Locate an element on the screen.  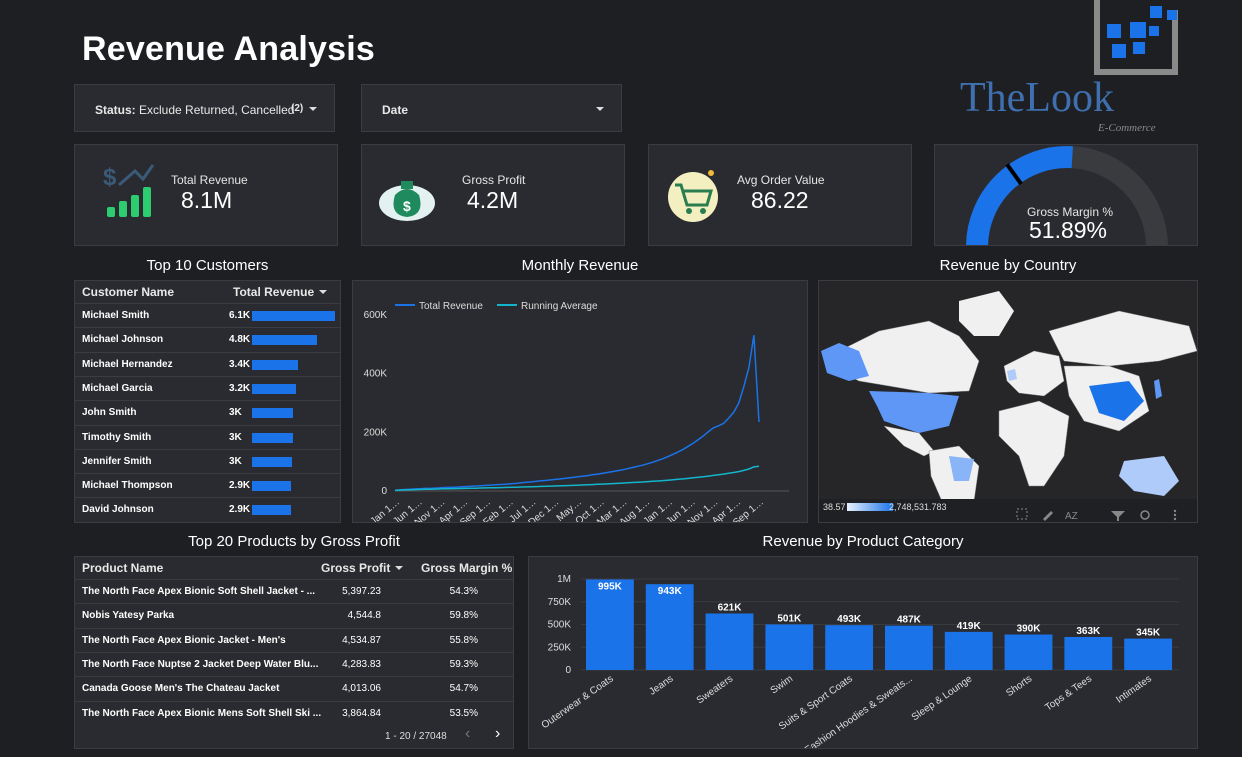
gross-profit-value: 4,534.87 is located at coordinates (361, 640).